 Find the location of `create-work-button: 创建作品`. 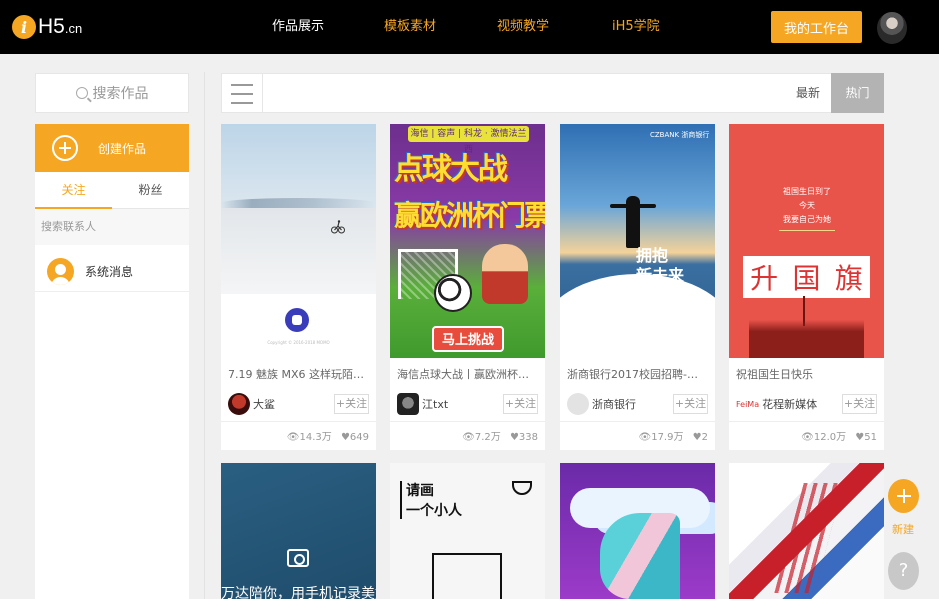

create-work-button: 创建作品 is located at coordinates (112, 148).